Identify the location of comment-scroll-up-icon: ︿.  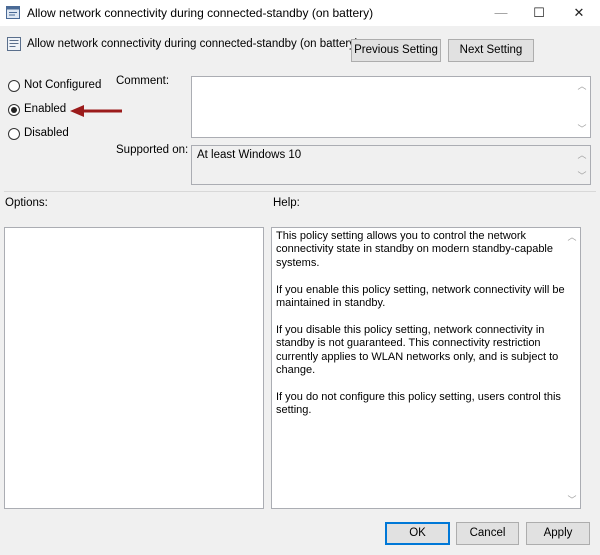
(582, 85).